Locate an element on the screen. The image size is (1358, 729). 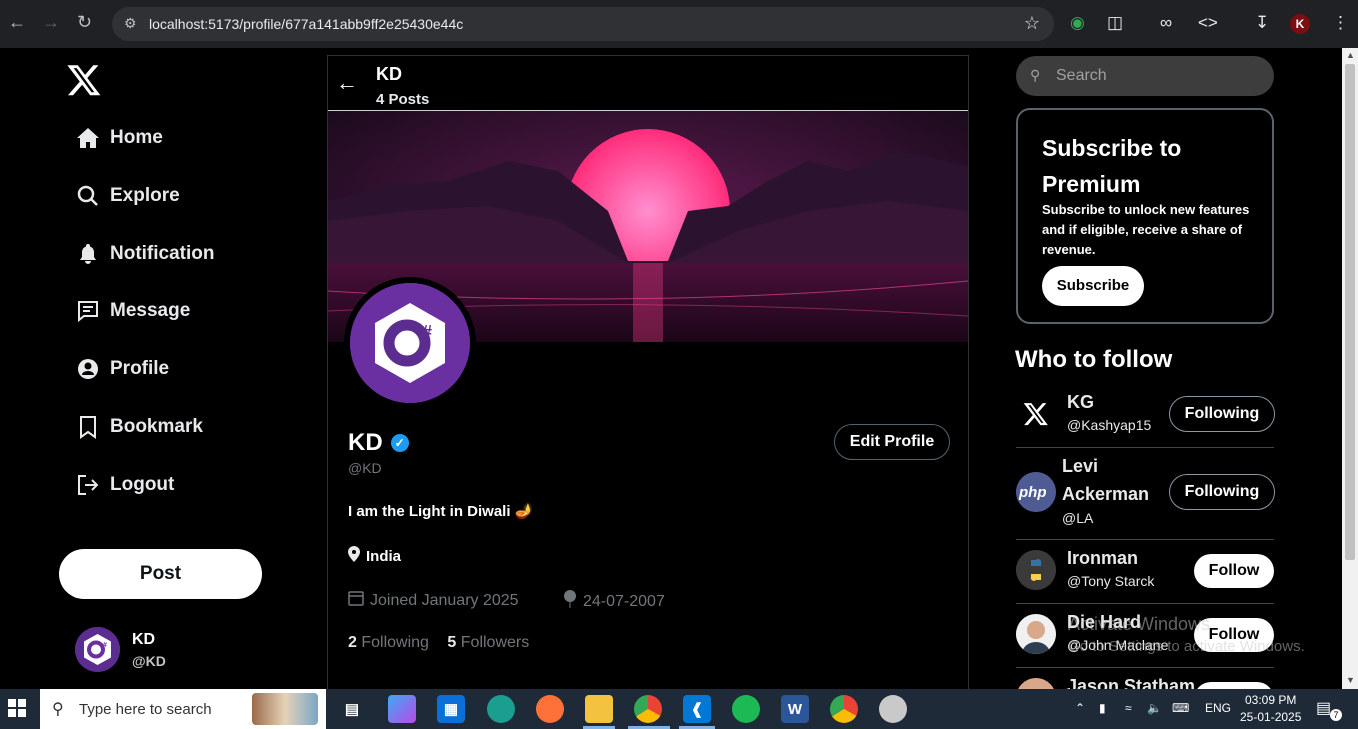
clock-time: 03:09 PM is located at coordinates (1271, 700).